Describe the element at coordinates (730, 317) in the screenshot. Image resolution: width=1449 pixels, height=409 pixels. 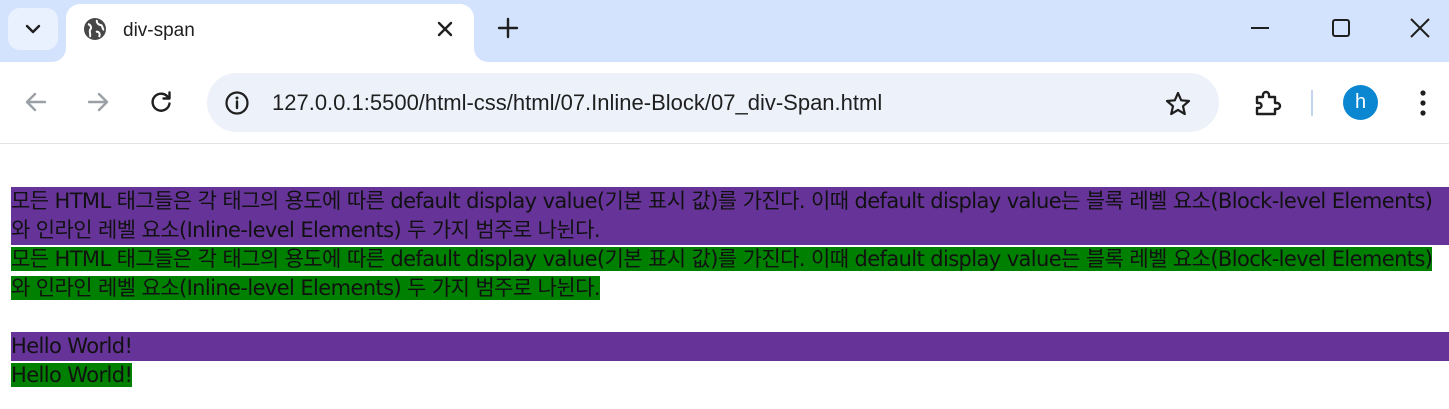
I see `line-break` at that location.